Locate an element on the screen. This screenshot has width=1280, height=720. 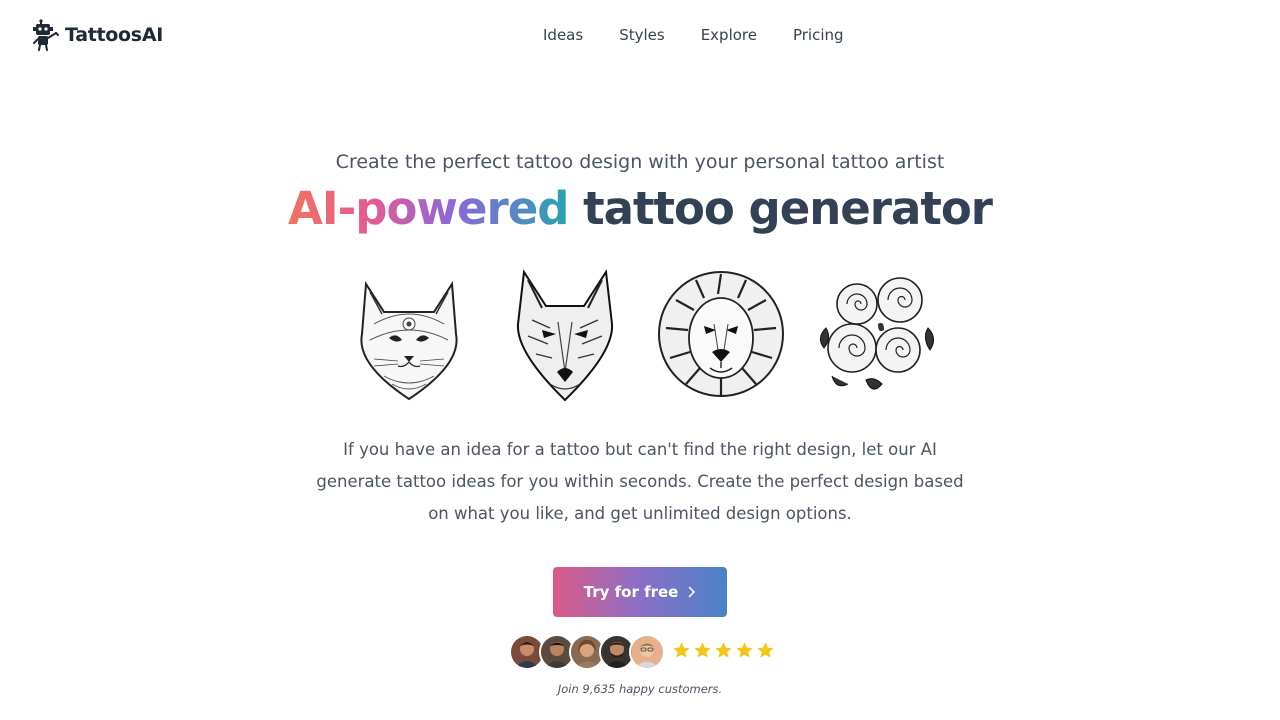
nav-styles: Styles is located at coordinates (642, 35).